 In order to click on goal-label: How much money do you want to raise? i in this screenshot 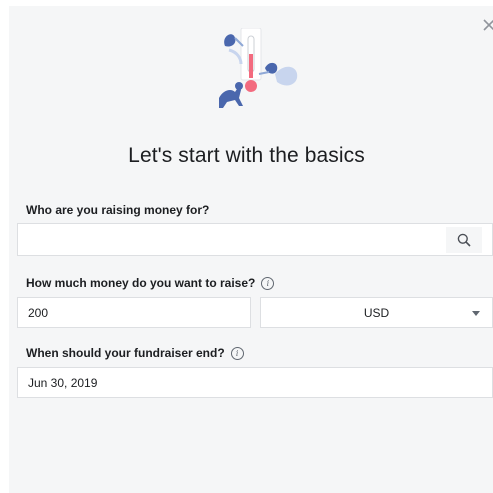, I will do `click(150, 283)`.